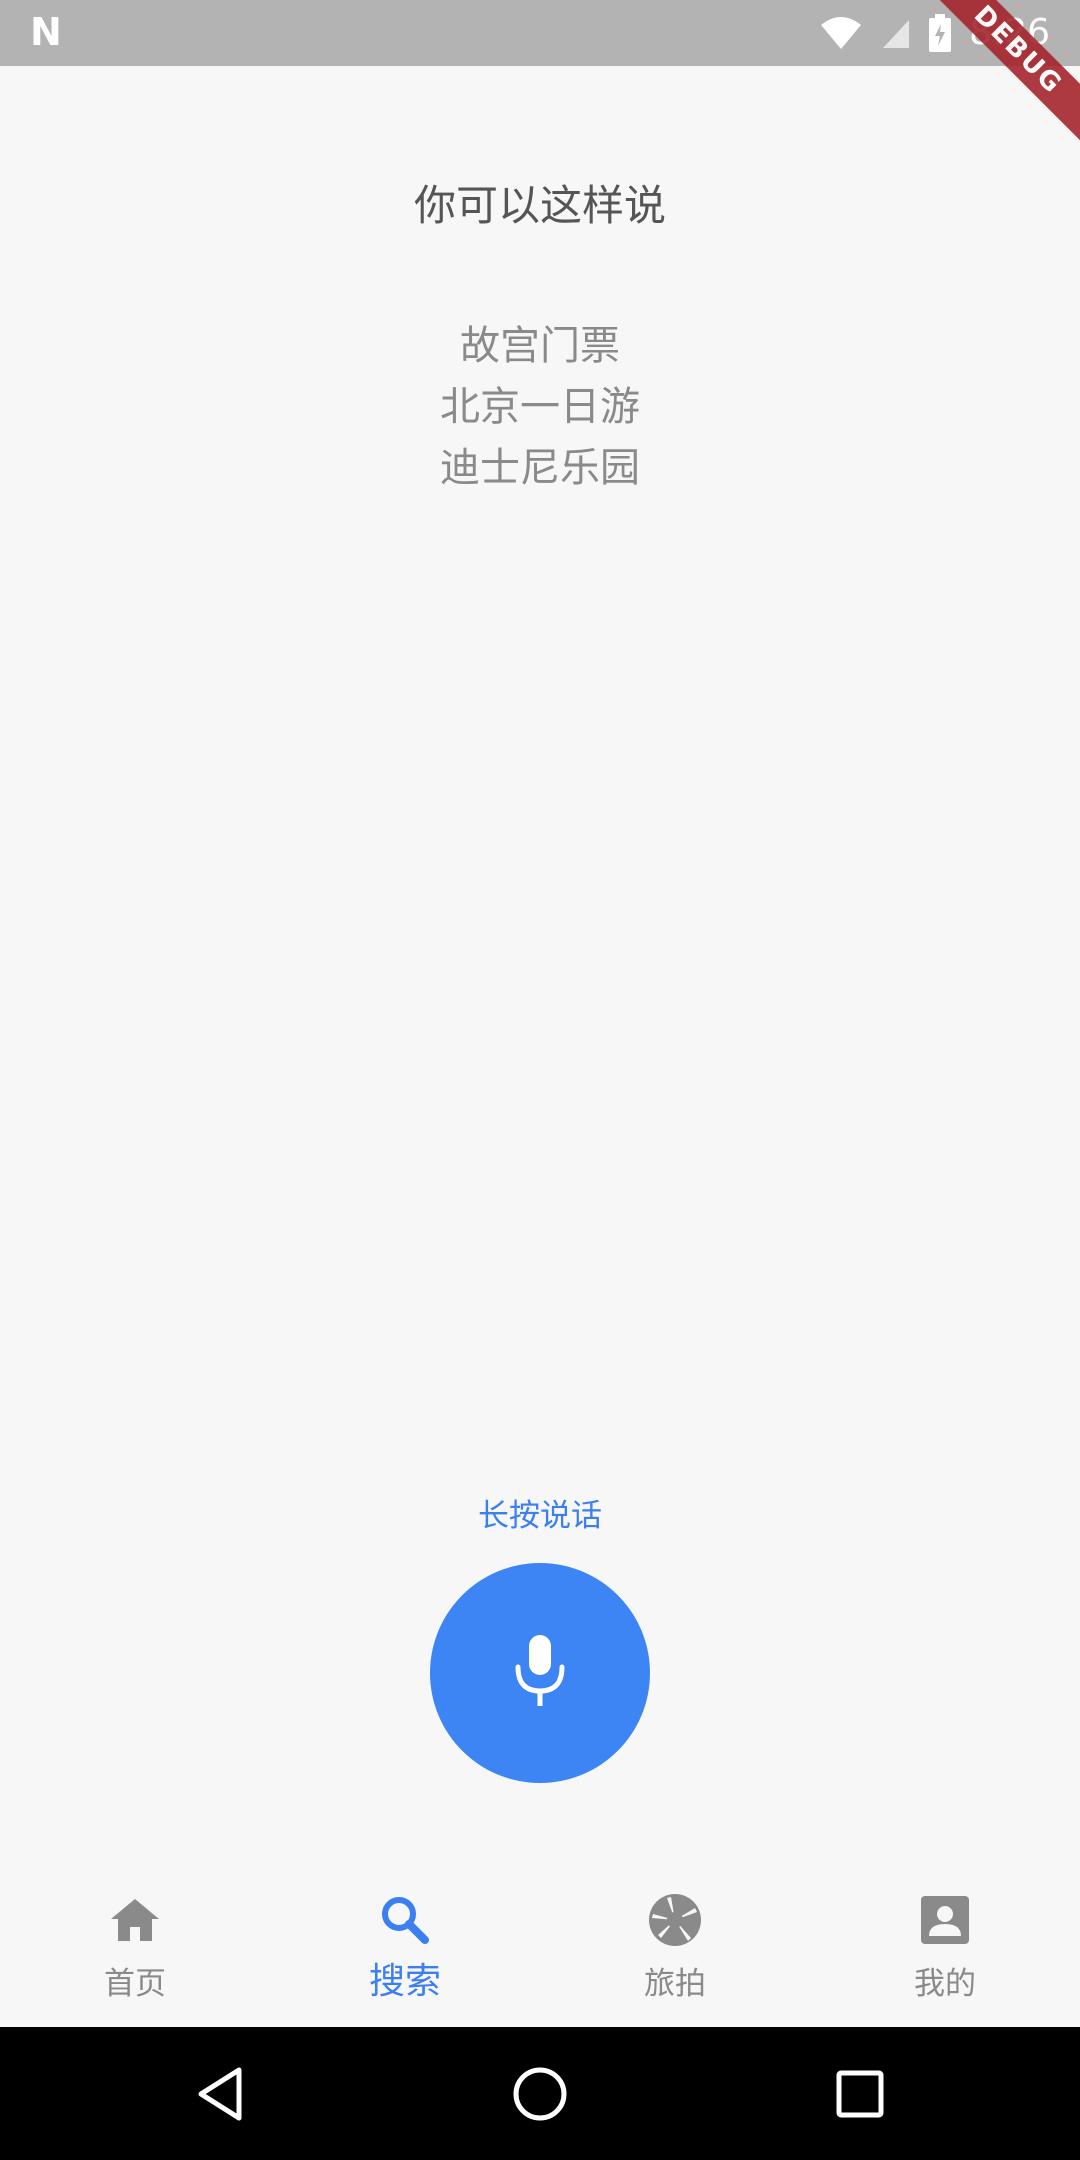 The width and height of the screenshot is (1080, 2160). What do you see at coordinates (675, 1984) in the screenshot?
I see `tab-travel-photo-label: 旅拍` at bounding box center [675, 1984].